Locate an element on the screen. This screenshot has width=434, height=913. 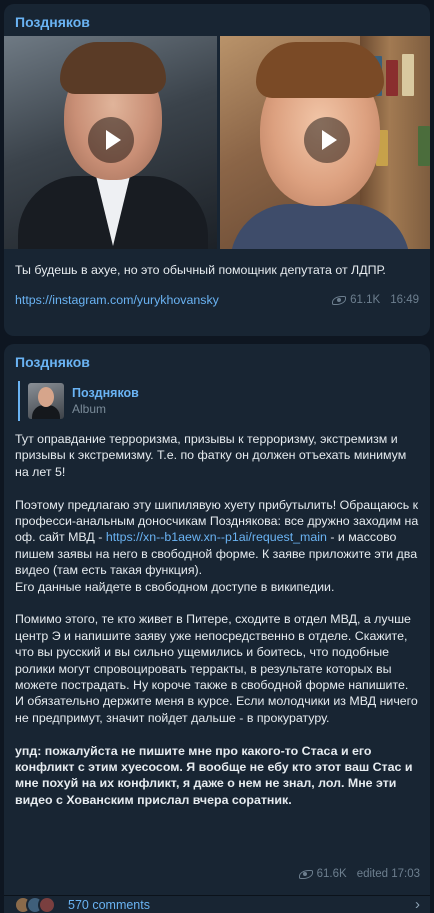
view-count: 61.6K is located at coordinates (331, 874).